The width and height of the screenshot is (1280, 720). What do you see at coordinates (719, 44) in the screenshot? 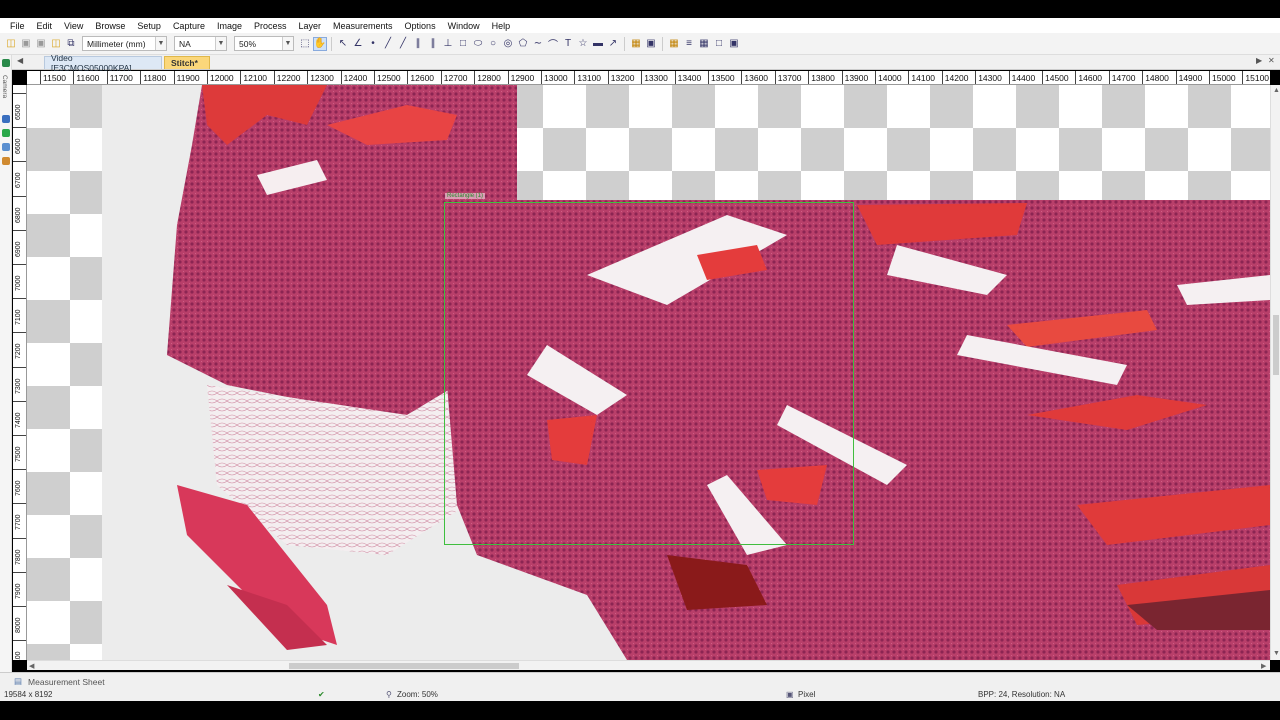
I see `export-icon: □` at bounding box center [719, 44].